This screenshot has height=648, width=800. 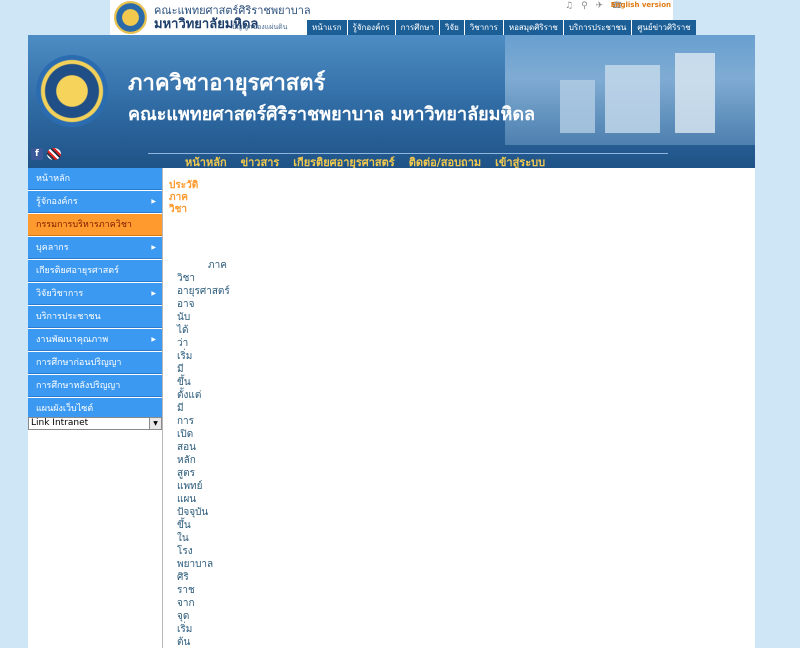 What do you see at coordinates (95, 202) in the screenshot?
I see `sidebar-item: รู้จักองค์กร ▶` at bounding box center [95, 202].